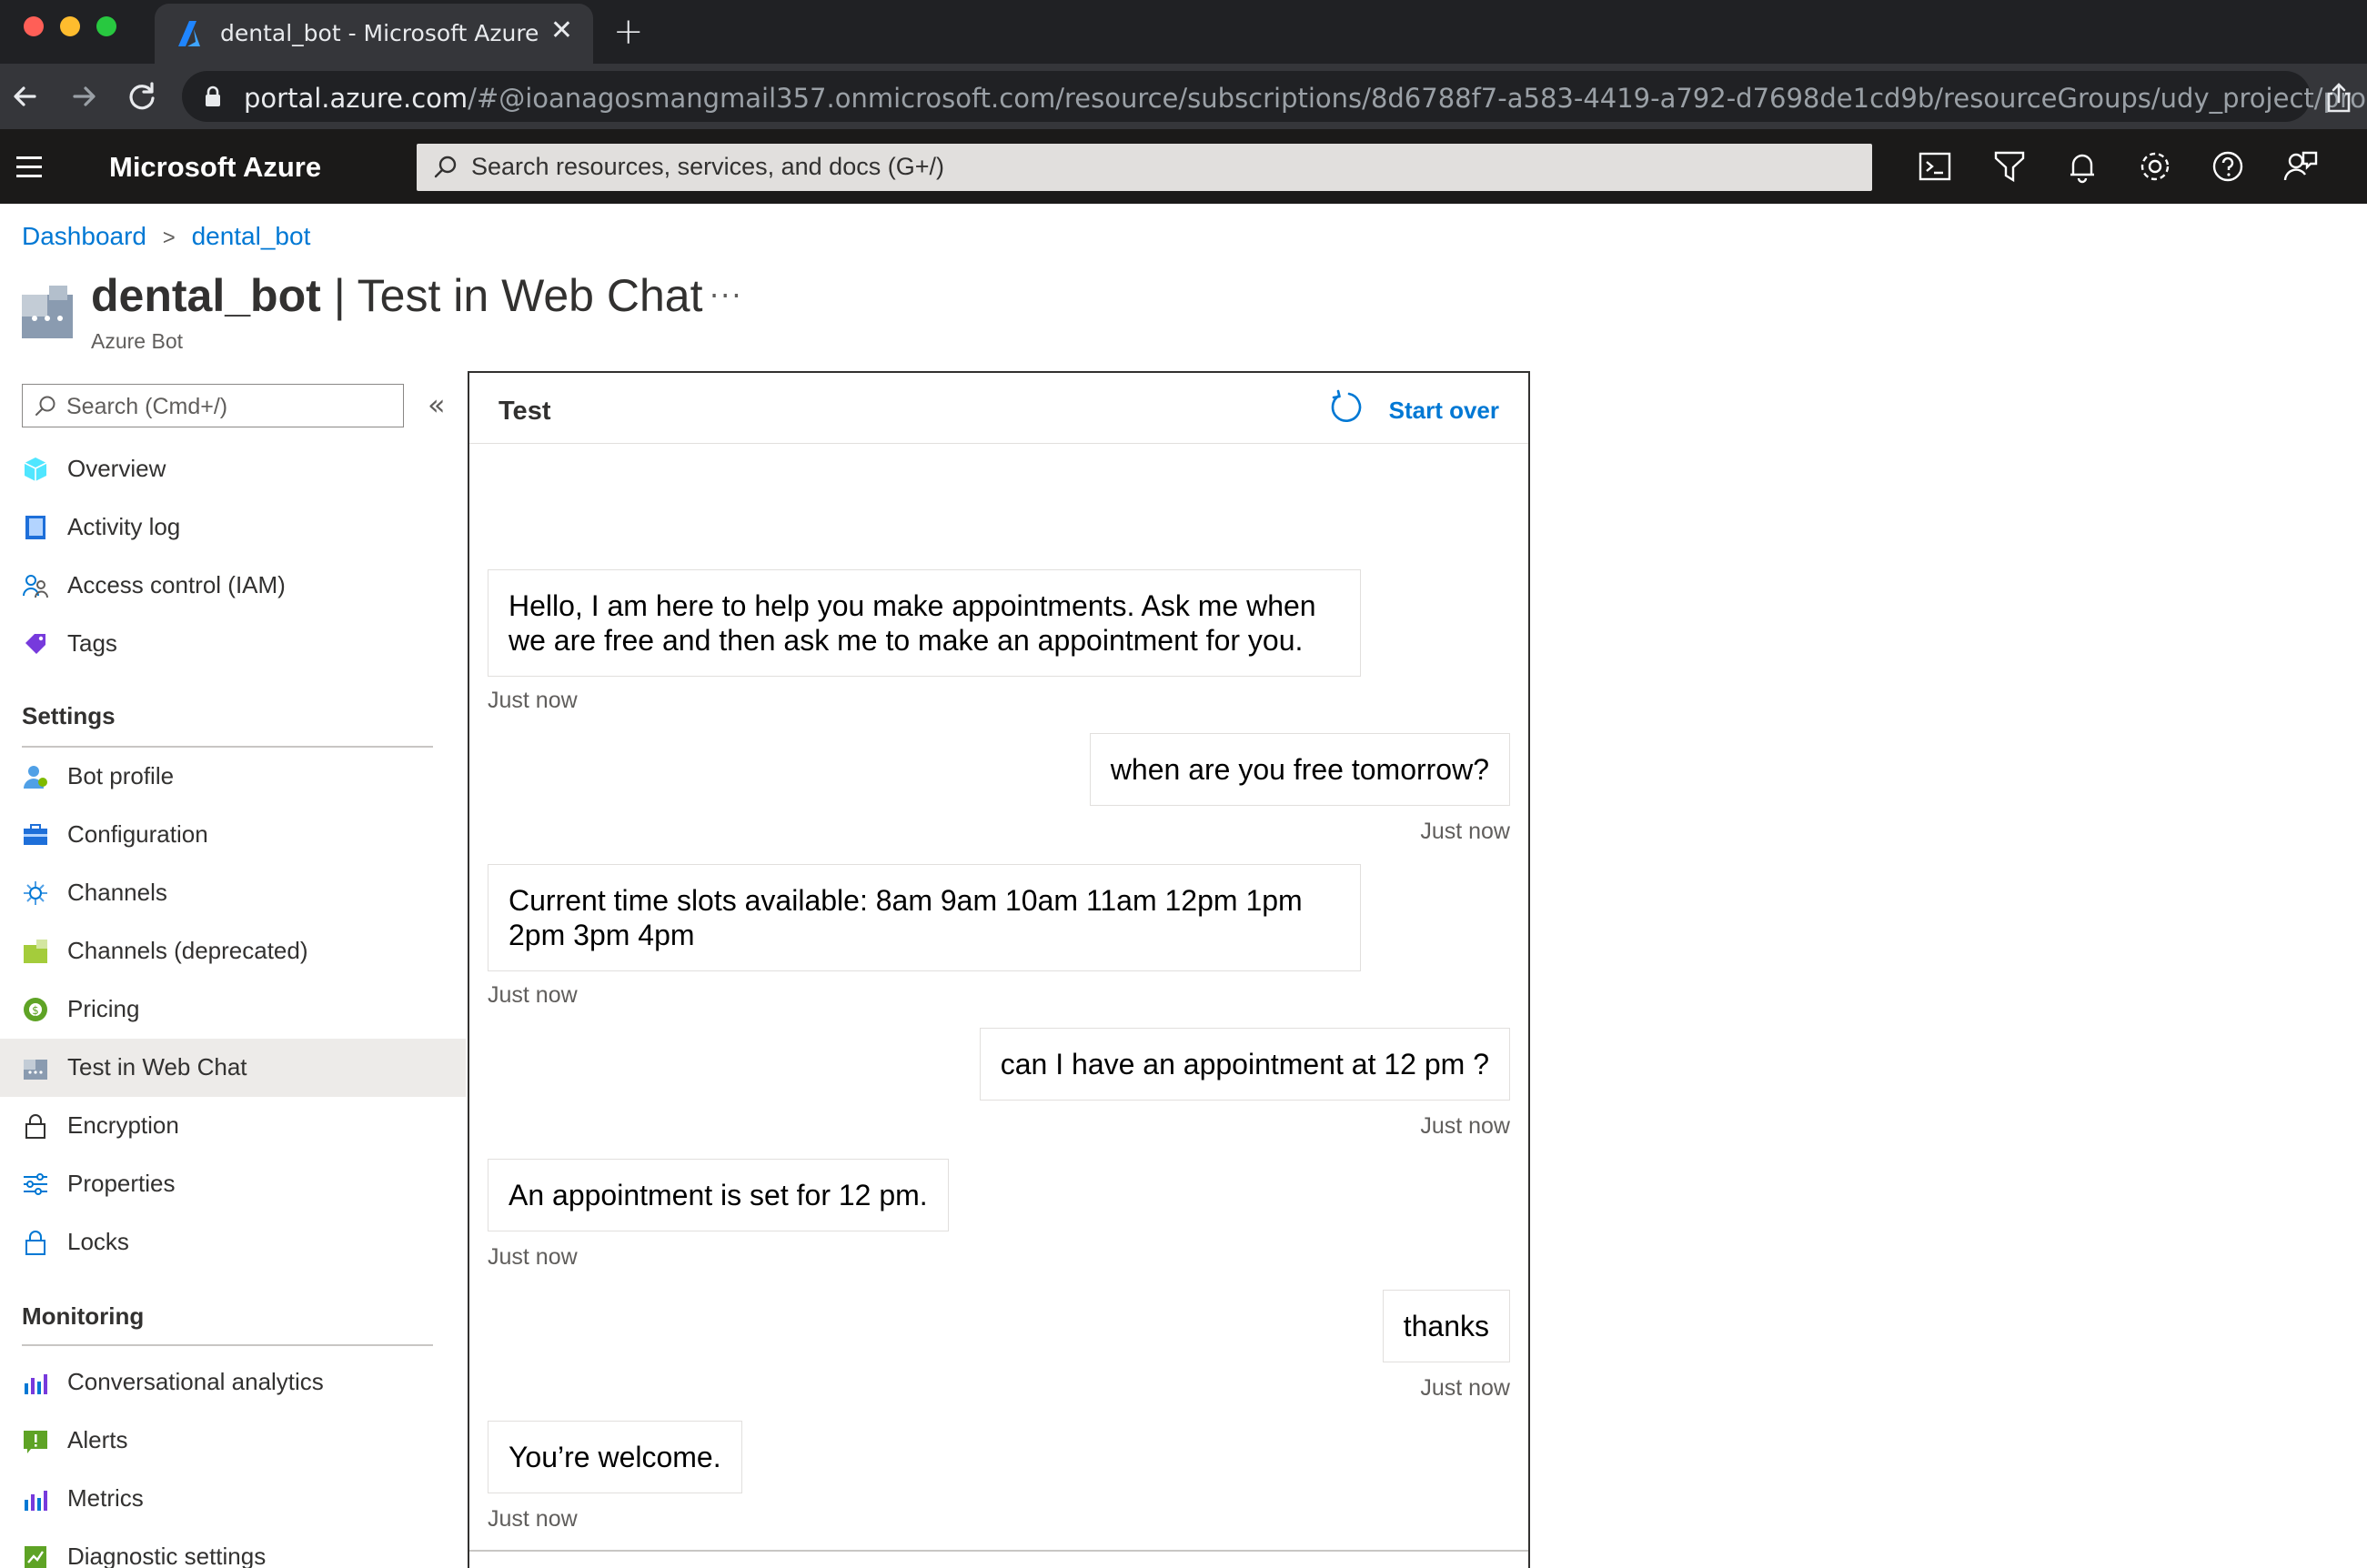 Image resolution: width=2367 pixels, height=1568 pixels. What do you see at coordinates (233, 893) in the screenshot?
I see `menu-item-channels: Channels` at bounding box center [233, 893].